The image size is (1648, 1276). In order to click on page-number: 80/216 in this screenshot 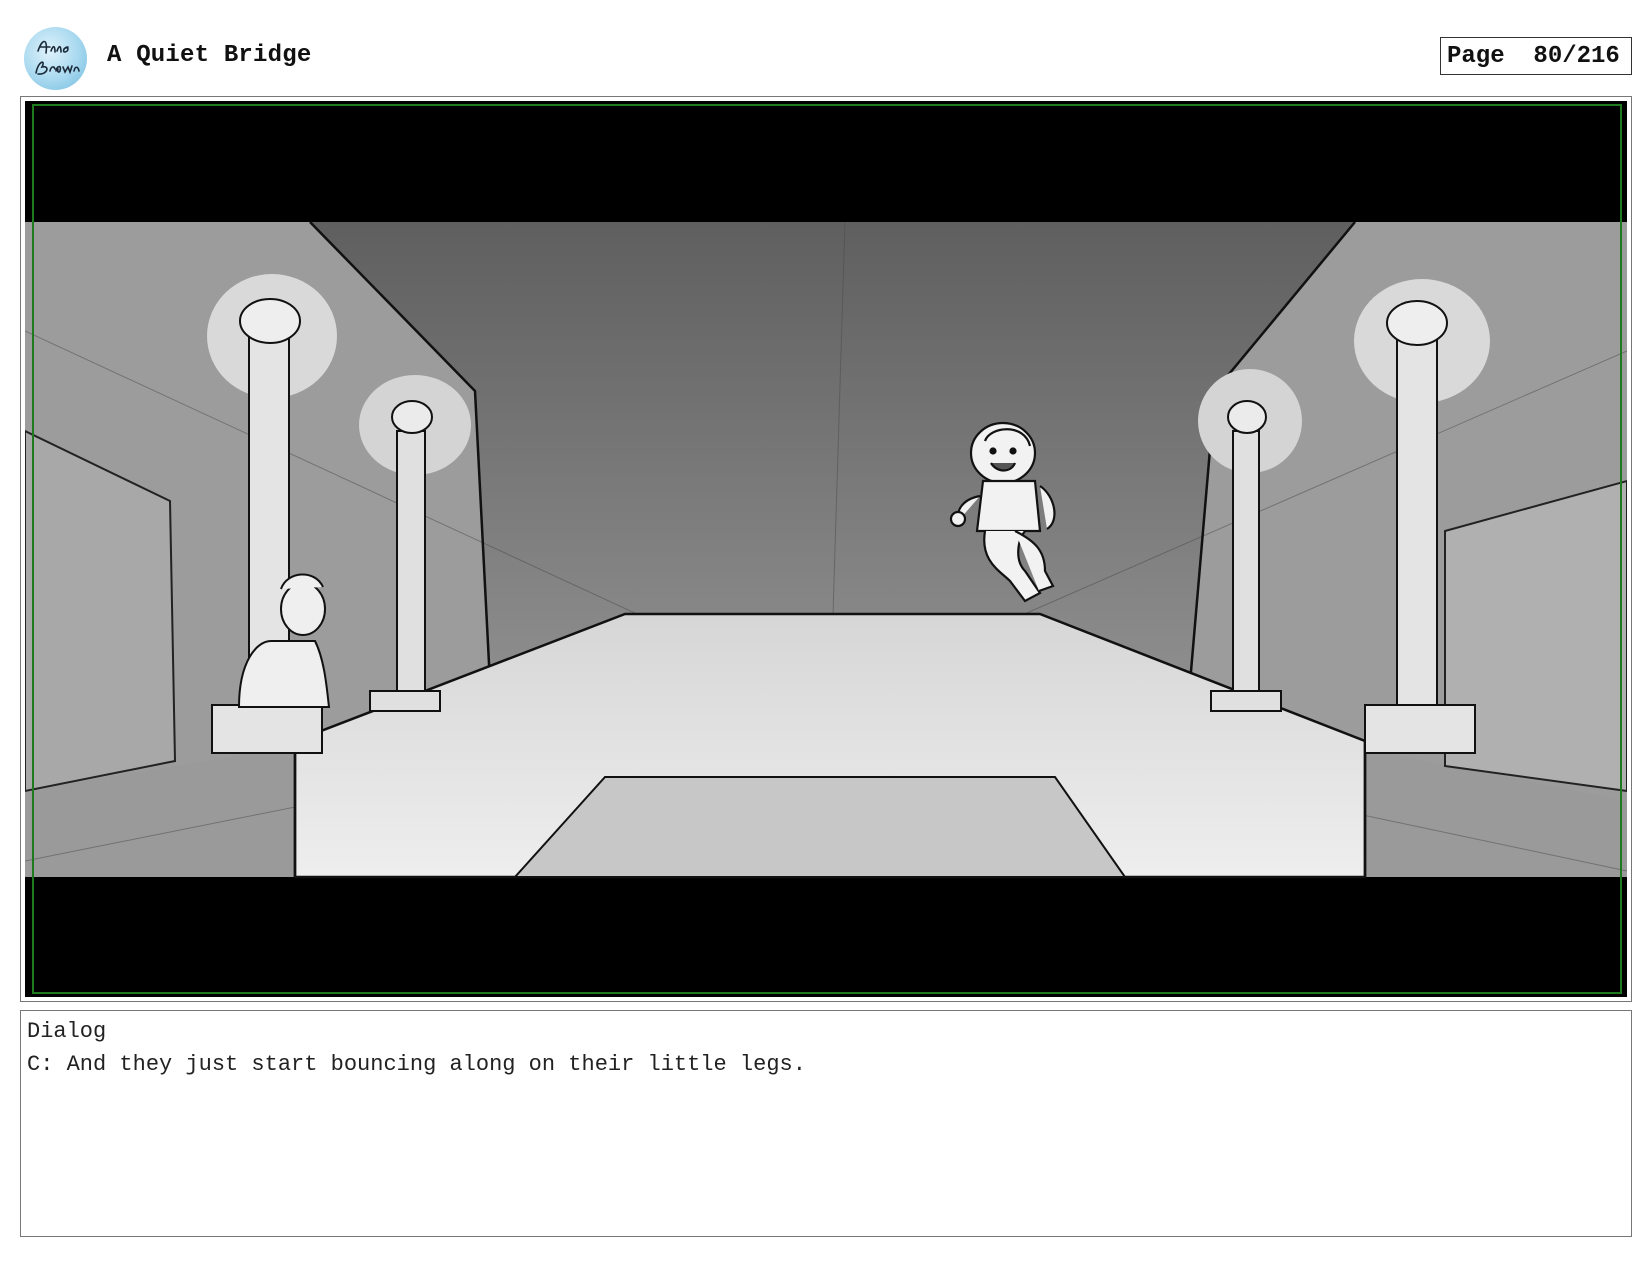, I will do `click(1576, 56)`.